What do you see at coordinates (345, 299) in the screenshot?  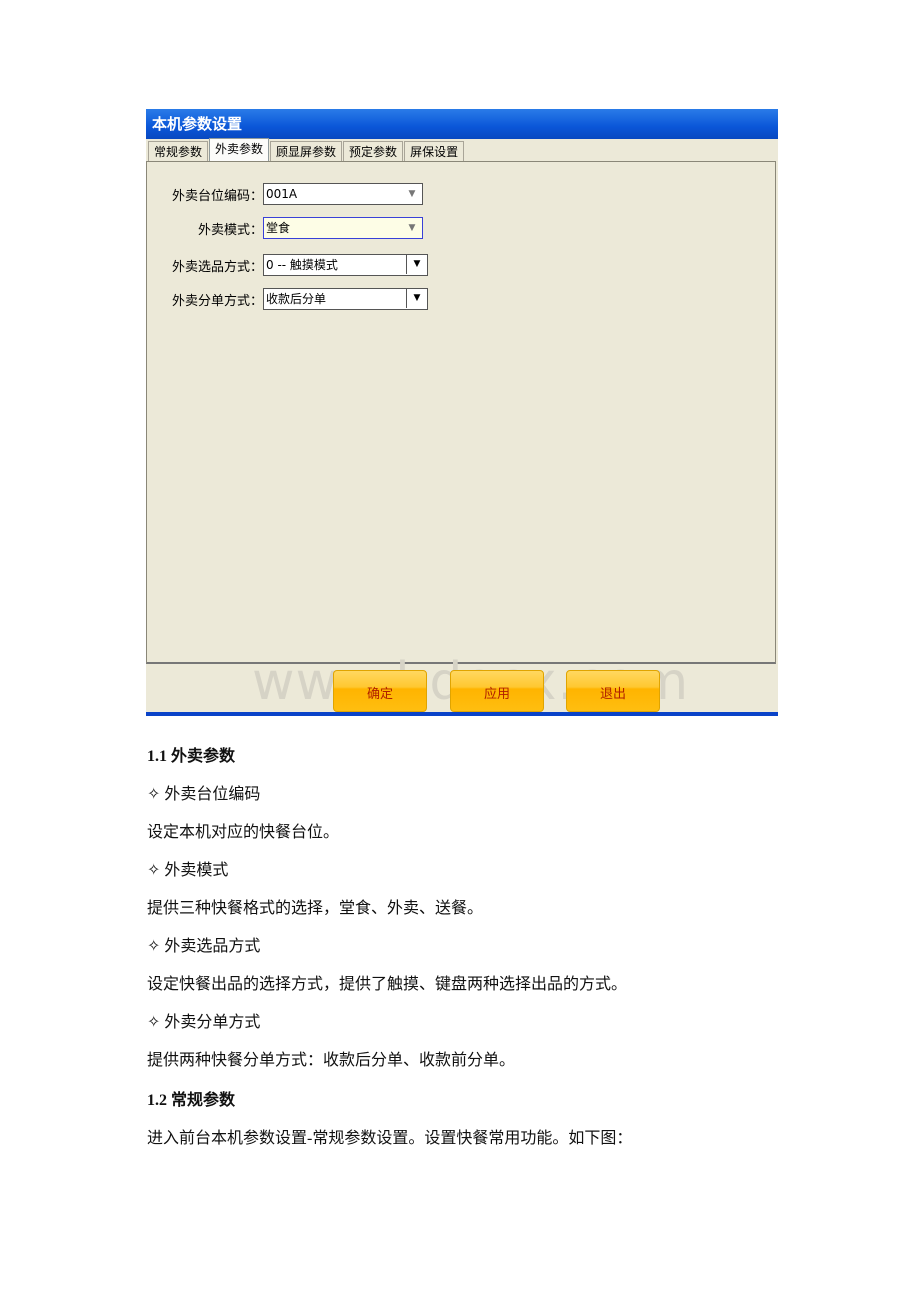 I see `split-method-combo: 收款后分单 ▼` at bounding box center [345, 299].